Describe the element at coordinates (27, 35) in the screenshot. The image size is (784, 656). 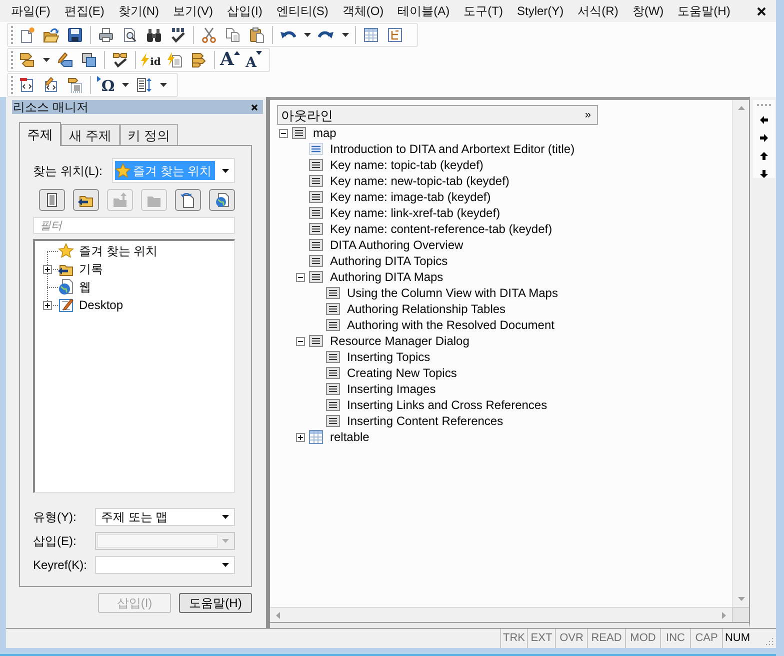
I see `new-document-icon` at that location.